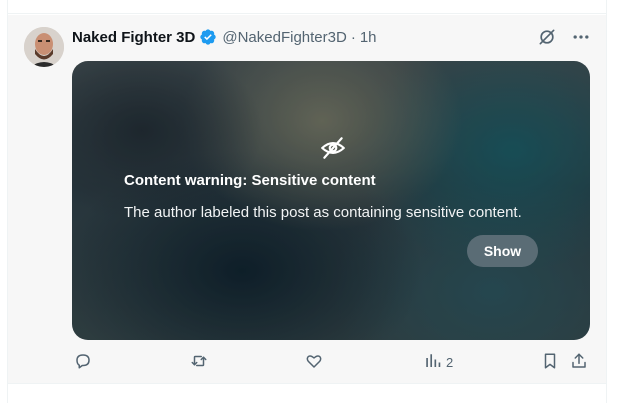  I want to click on like-icon, so click(314, 362).